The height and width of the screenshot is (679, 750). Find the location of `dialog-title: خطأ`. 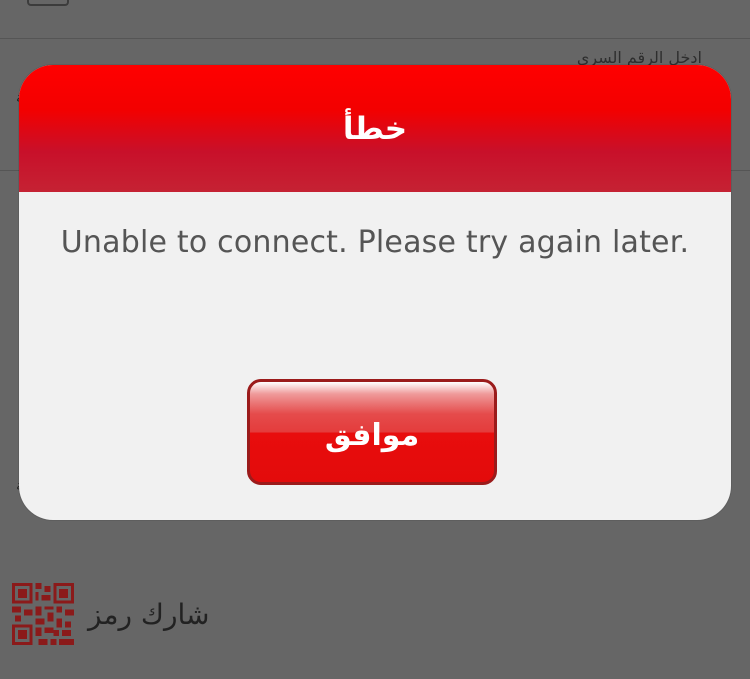

dialog-title: خطأ is located at coordinates (375, 128).